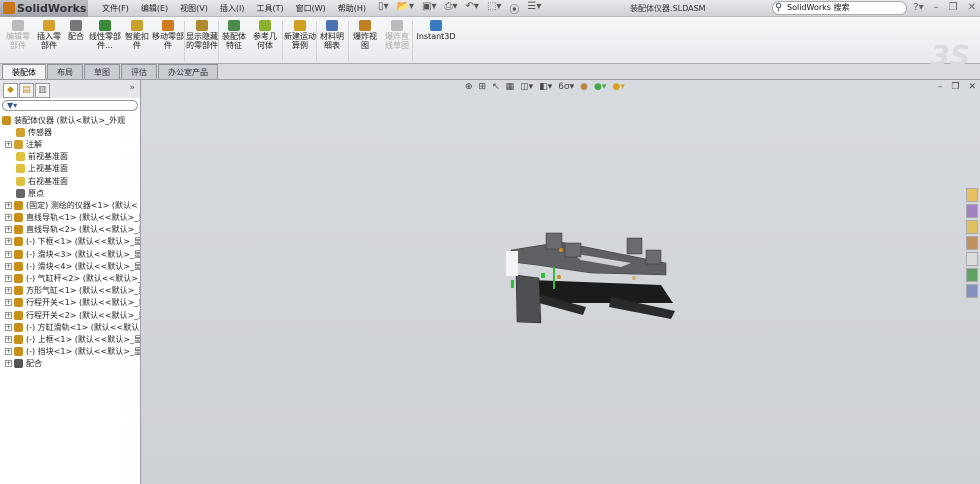 This screenshot has height=484, width=980. I want to click on ribbon-button: 智能扣件, so click(137, 35).